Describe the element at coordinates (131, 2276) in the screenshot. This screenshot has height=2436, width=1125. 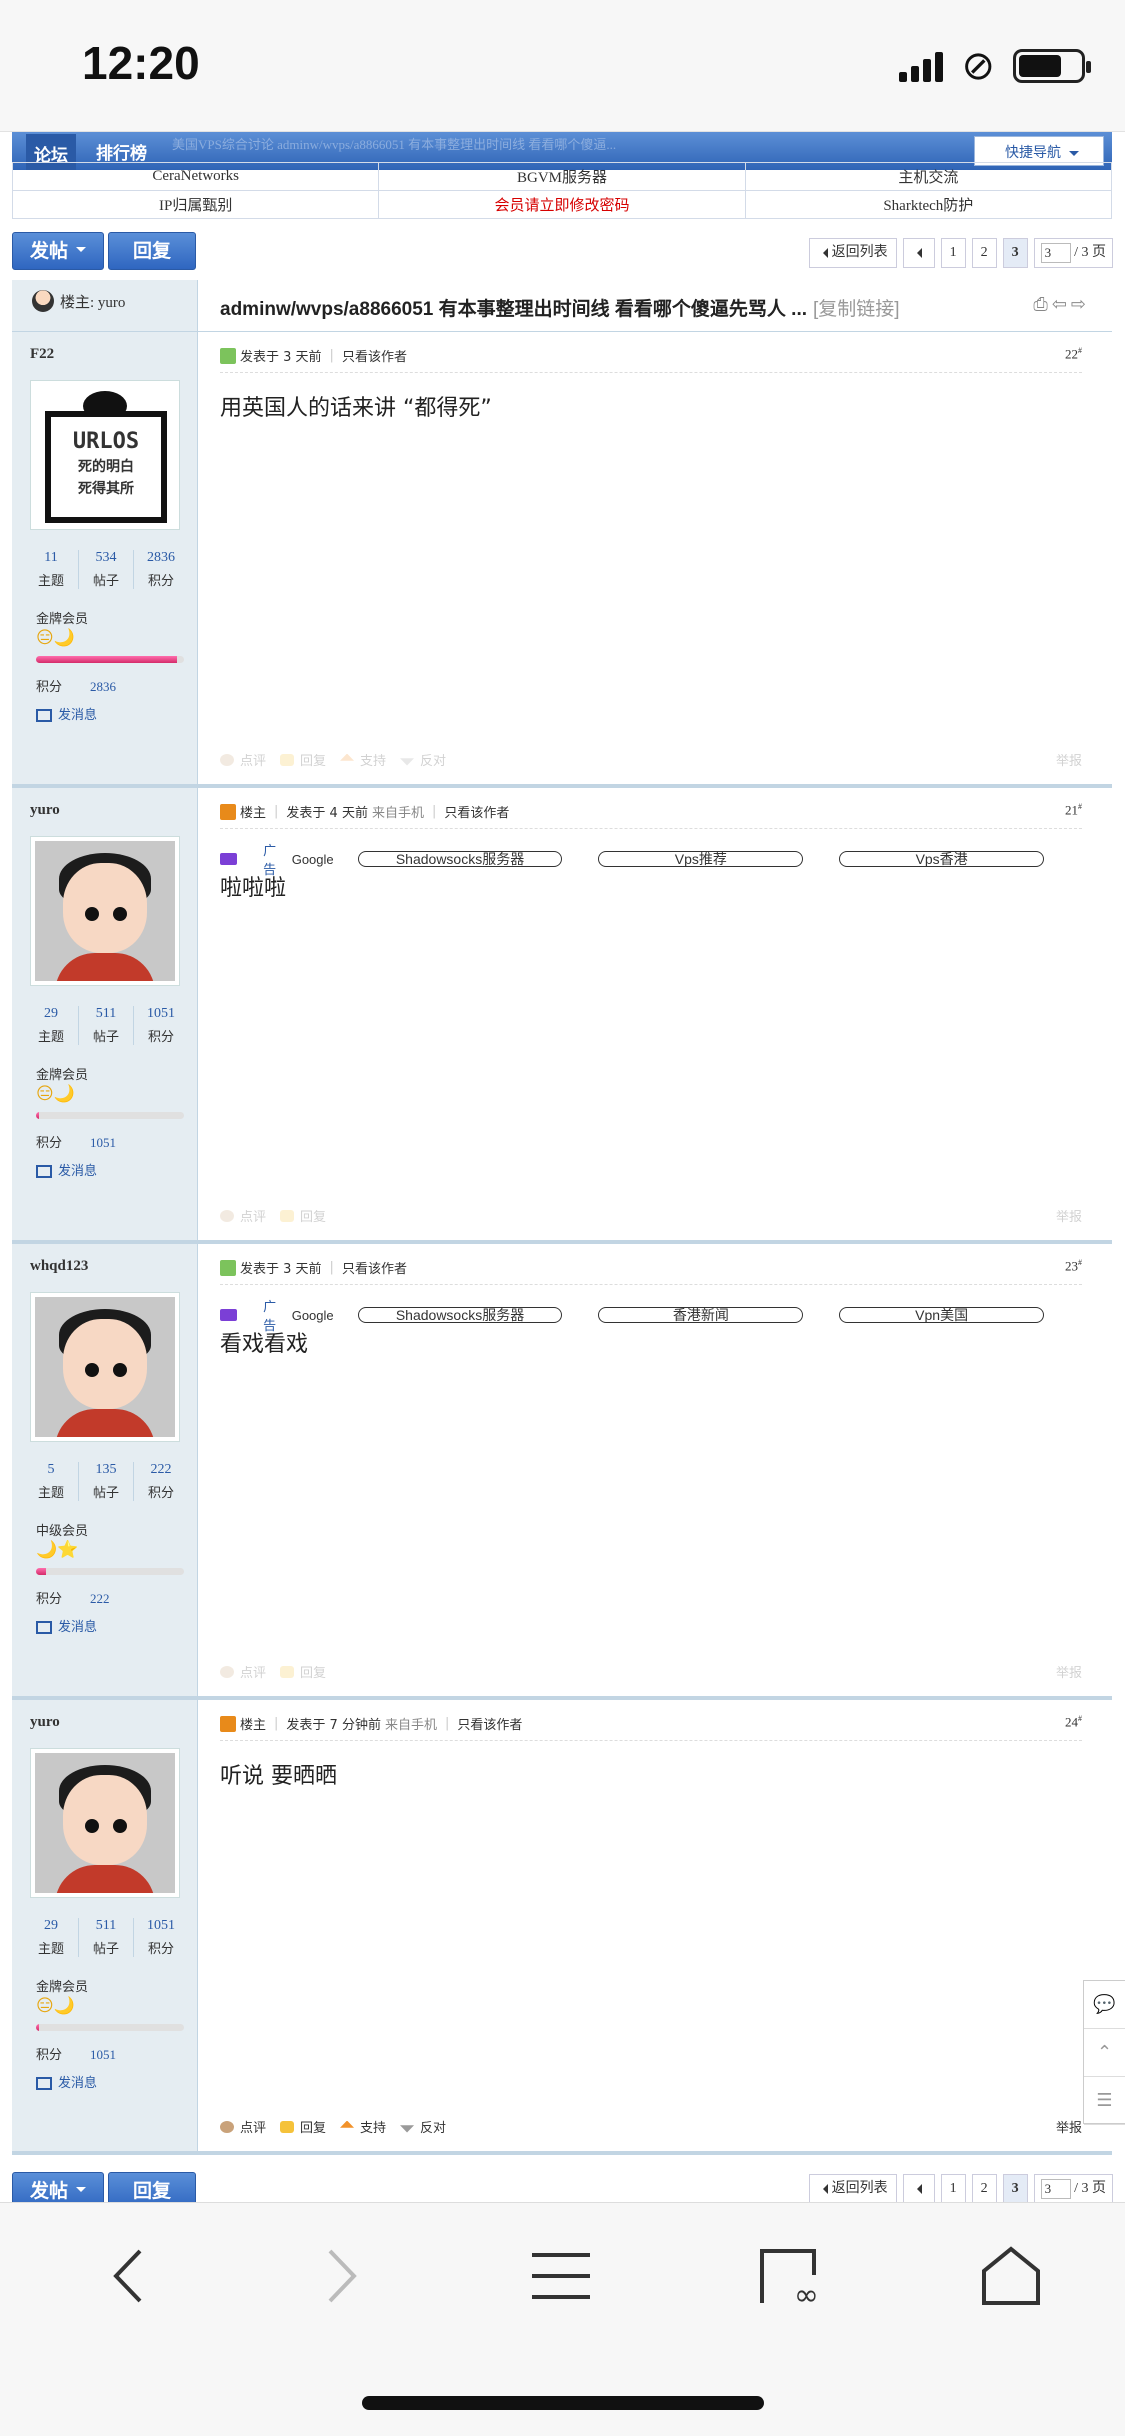
I see `back-icon` at that location.